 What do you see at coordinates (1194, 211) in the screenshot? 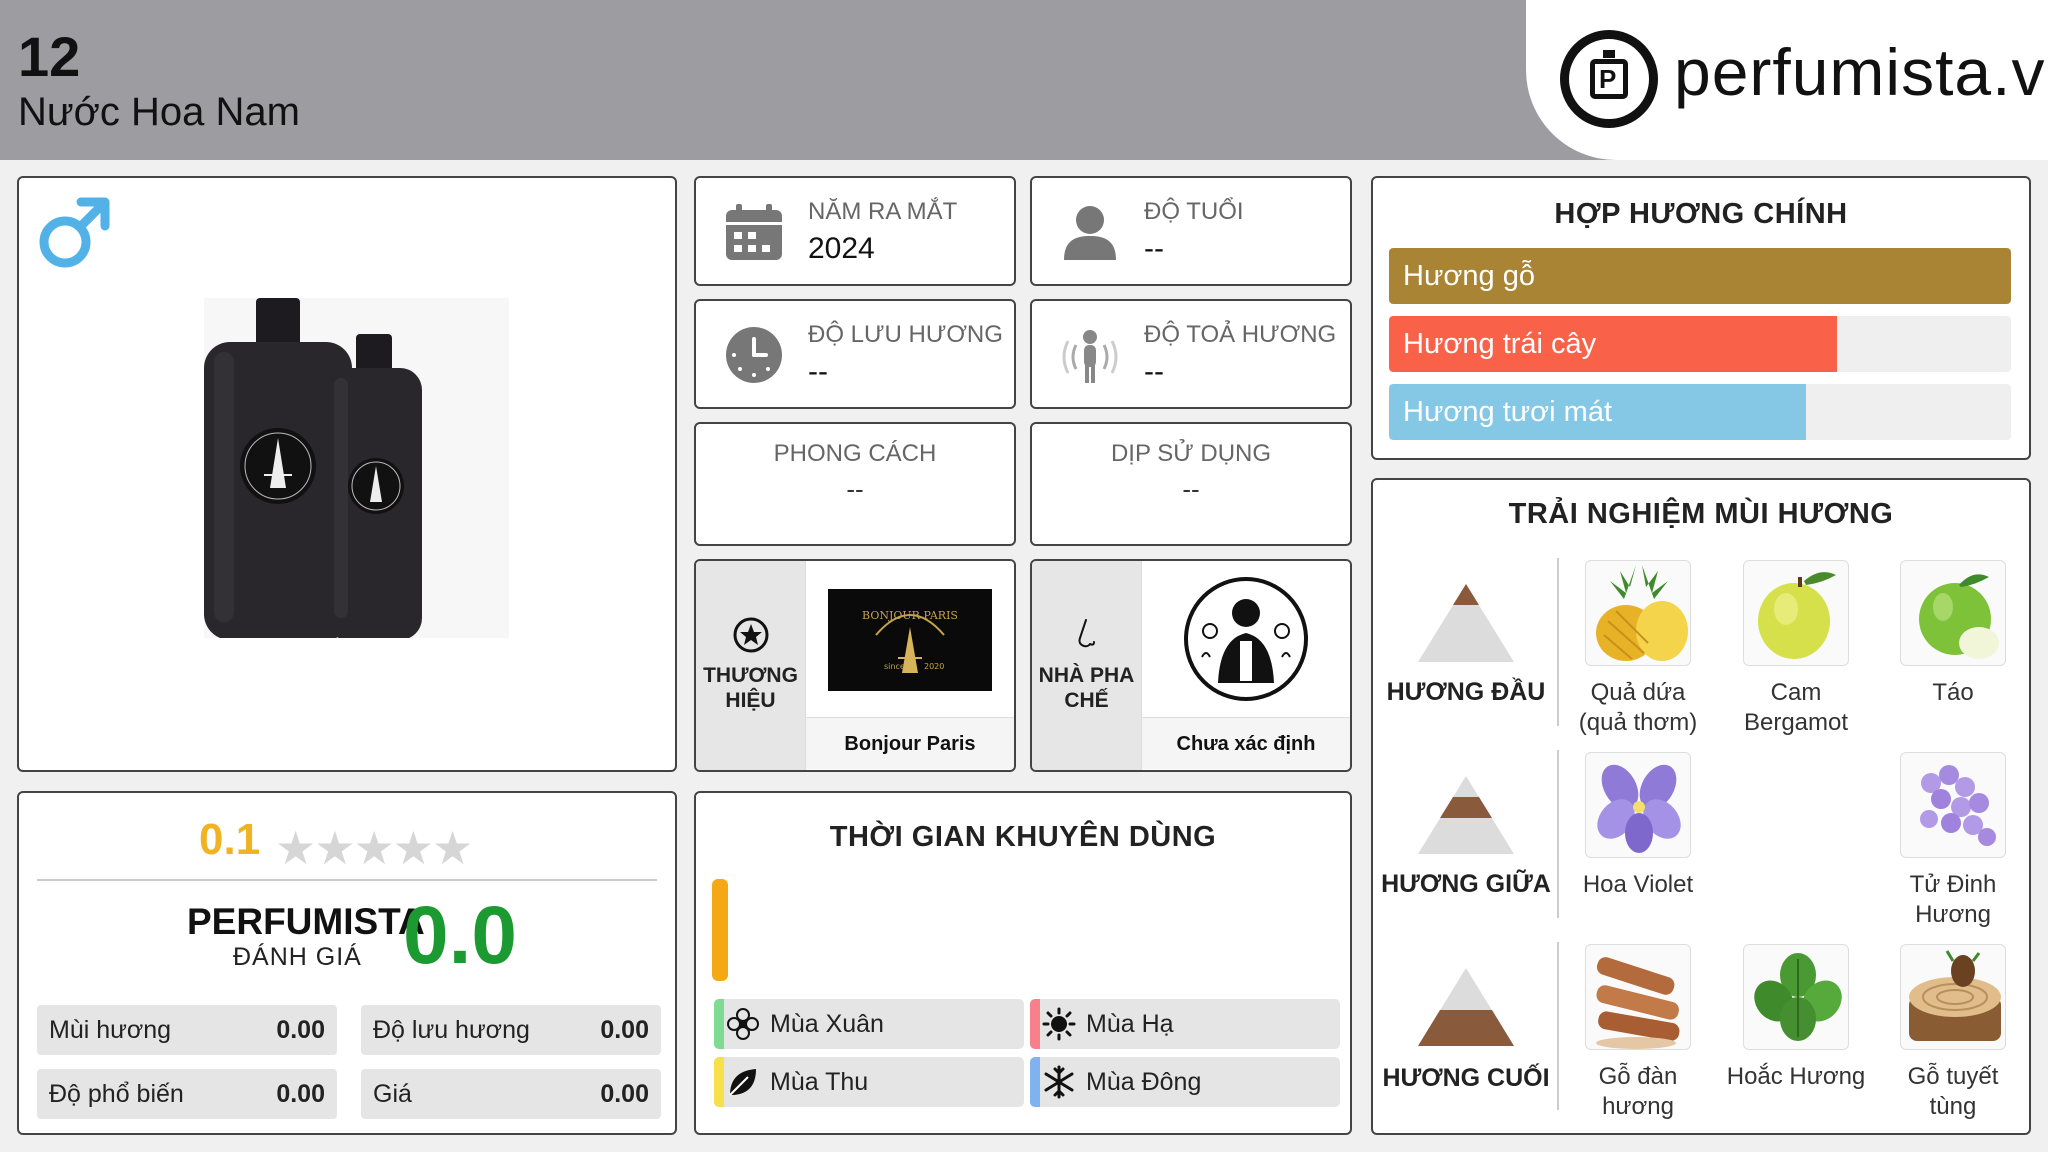
I see `age-label: ĐỘ TUỔI` at bounding box center [1194, 211].